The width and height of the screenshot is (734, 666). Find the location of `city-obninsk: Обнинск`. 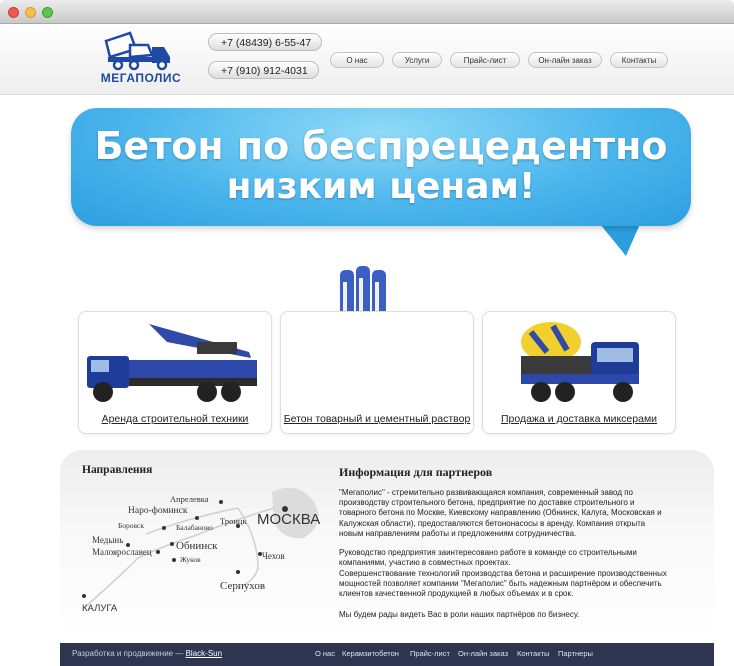

city-obninsk: Обнинск is located at coordinates (197, 546).